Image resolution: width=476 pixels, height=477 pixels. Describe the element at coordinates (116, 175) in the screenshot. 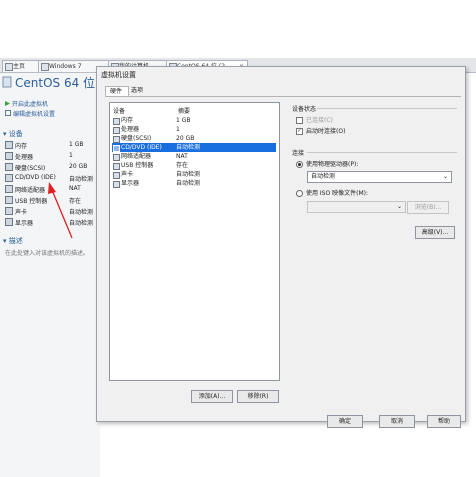

I see `sound-icon` at that location.